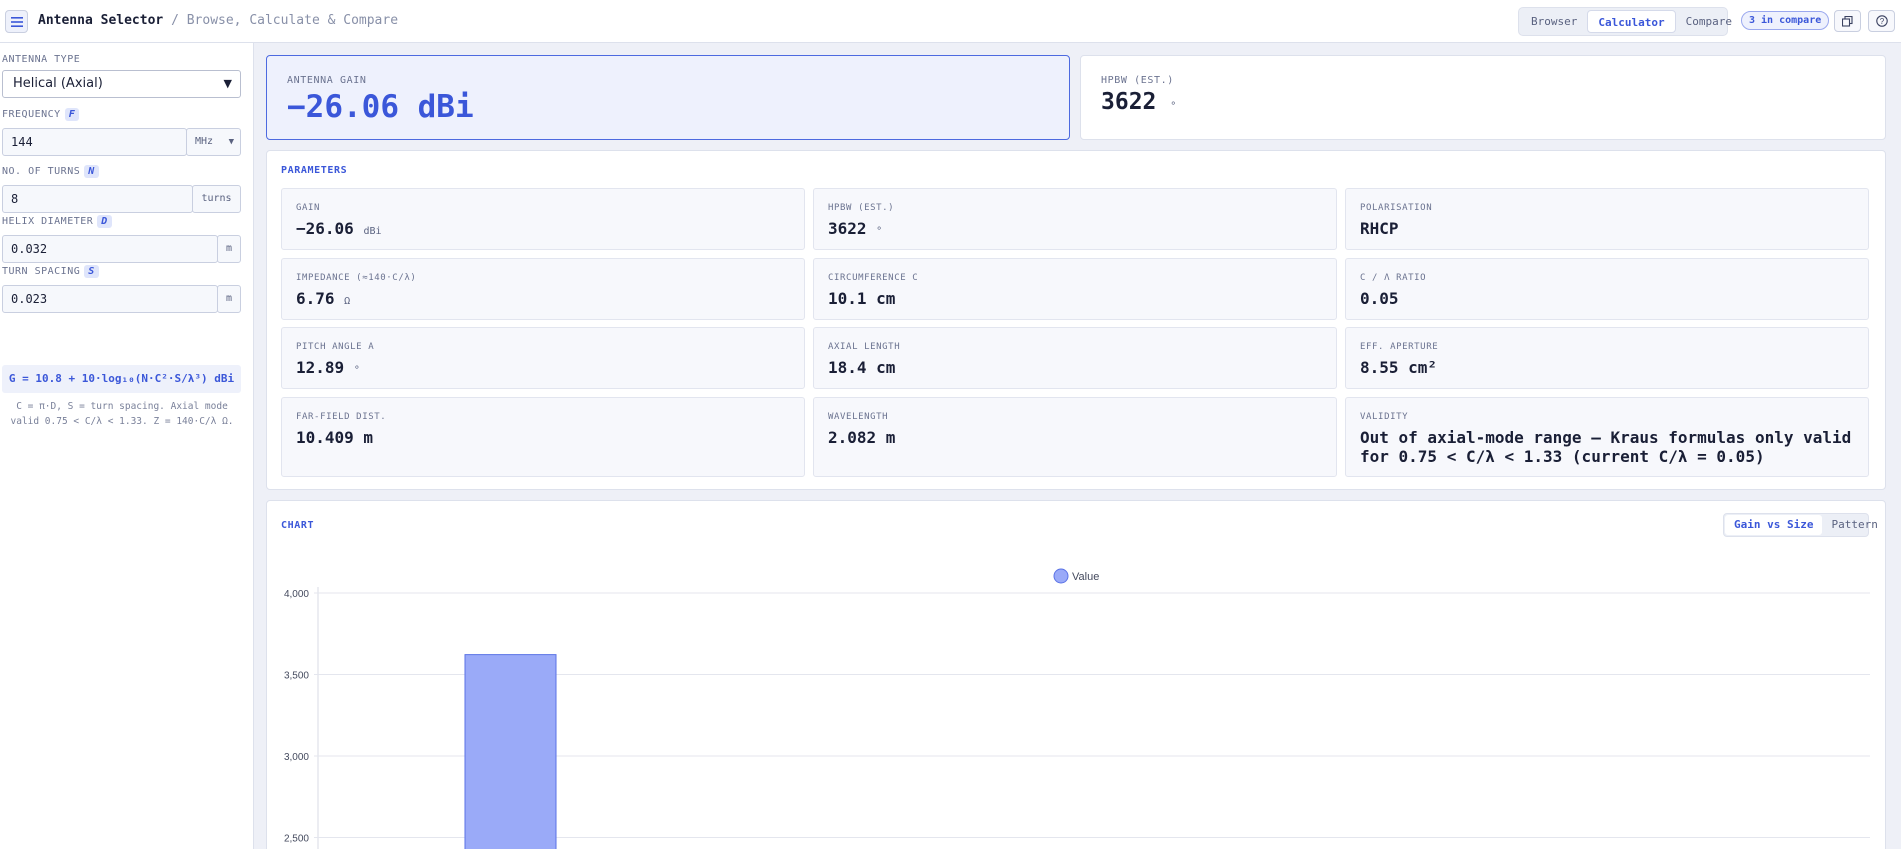  Describe the element at coordinates (1137, 80) in the screenshot. I see `hpbw-summary-label: HPBW (EST.)` at that location.